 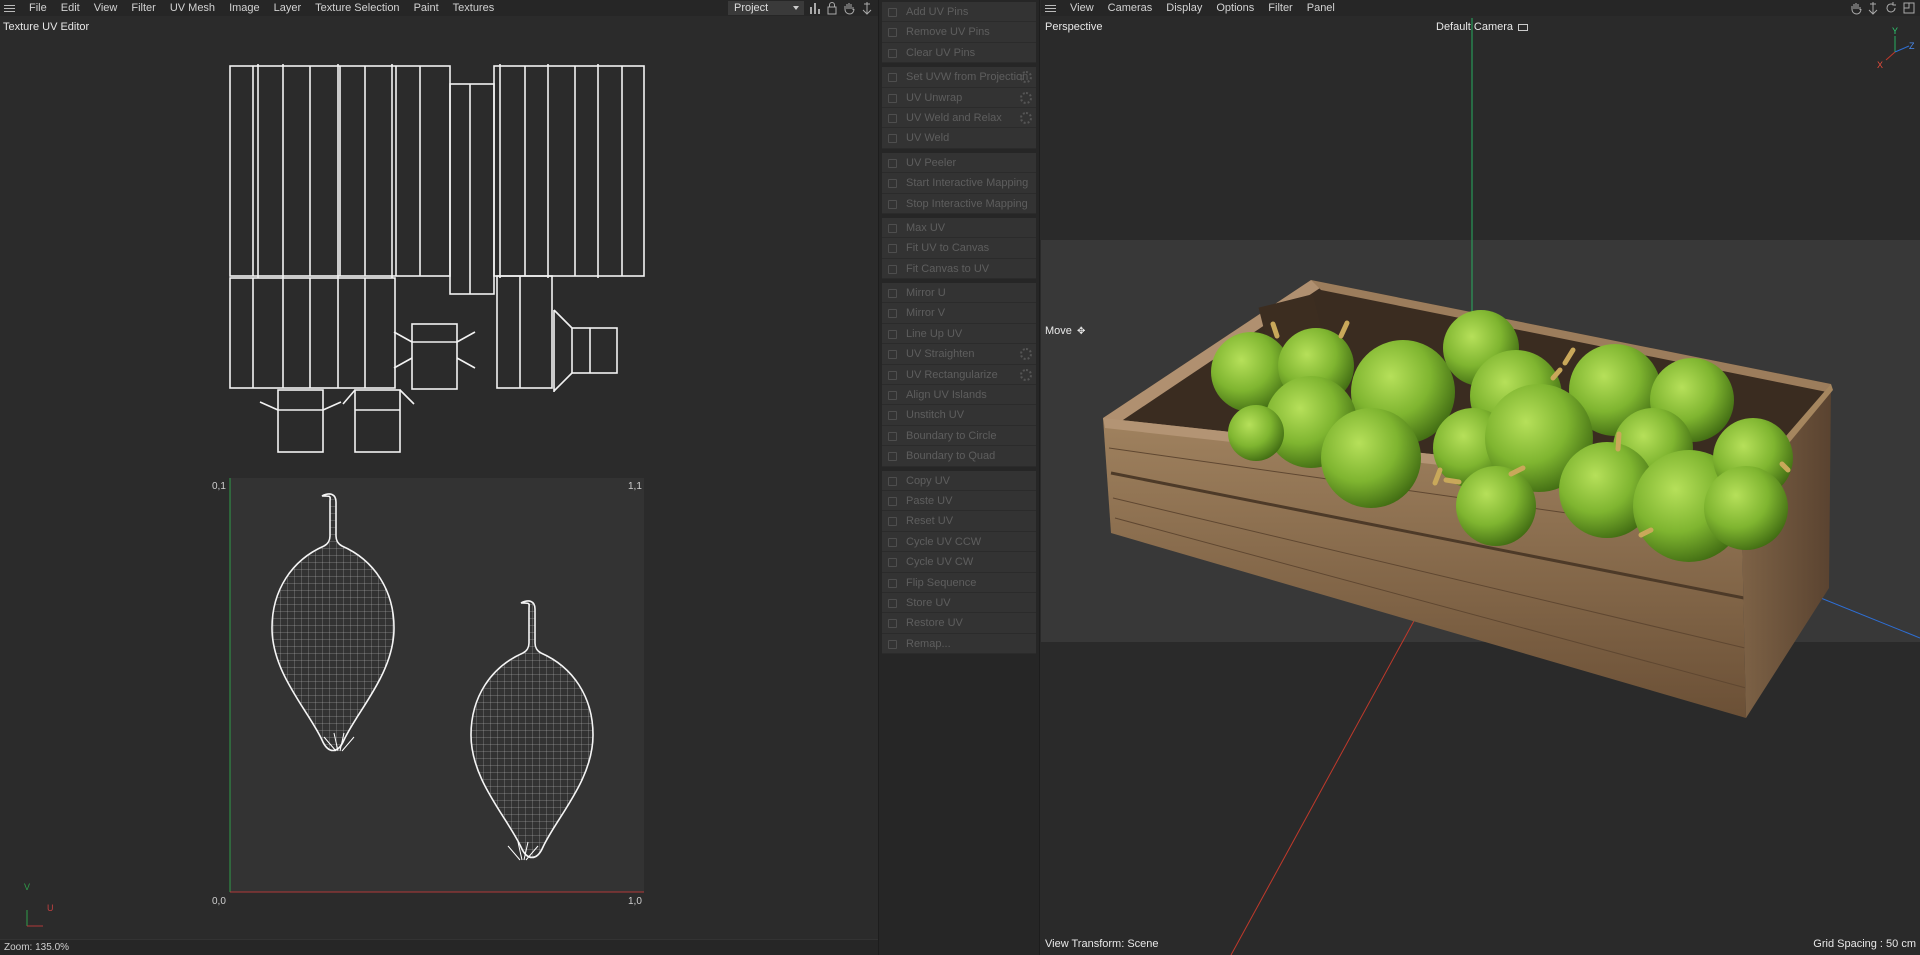 I want to click on command-uv-weld: UV Weld, so click(x=959, y=138).